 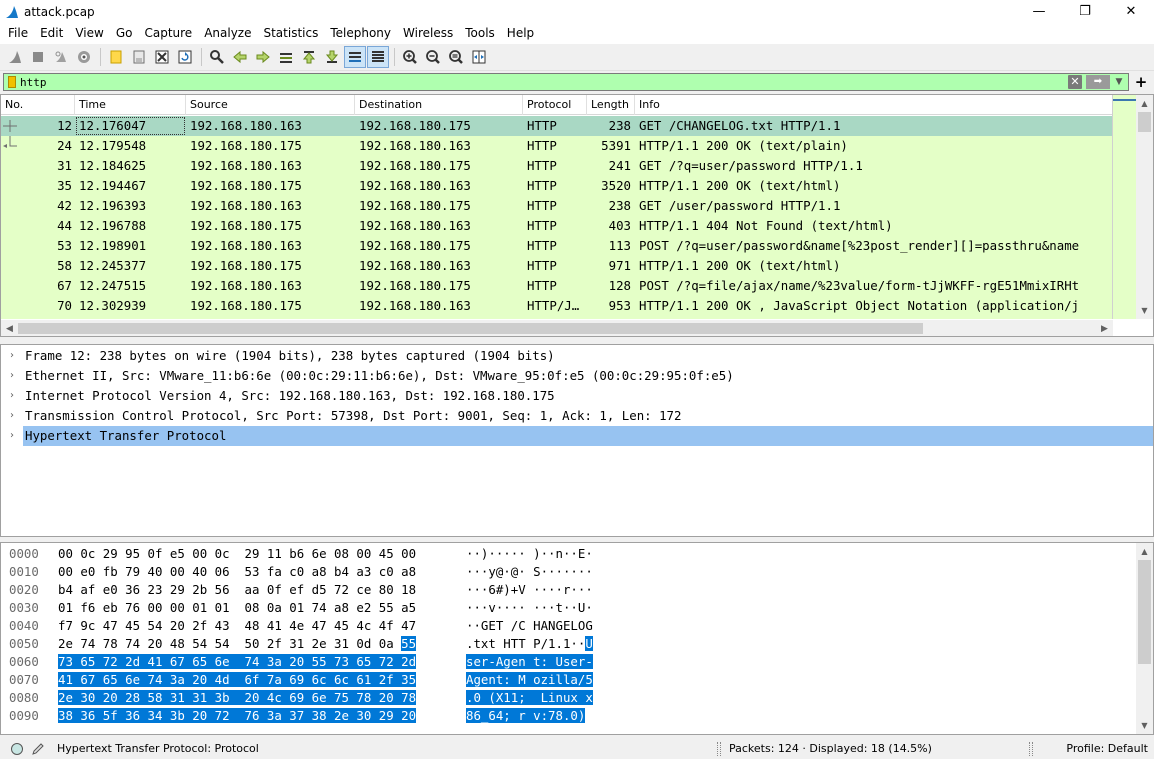 What do you see at coordinates (1124, 207) in the screenshot?
I see `packet-list-minimap` at bounding box center [1124, 207].